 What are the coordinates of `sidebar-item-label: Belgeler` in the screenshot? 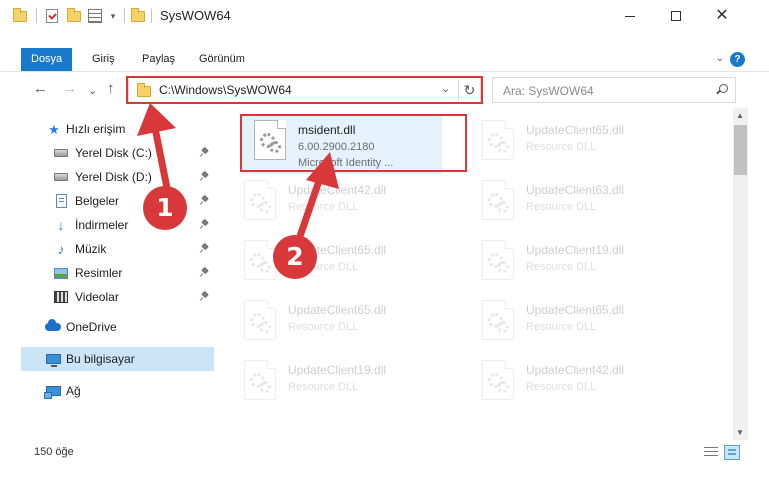 It's located at (97, 201).